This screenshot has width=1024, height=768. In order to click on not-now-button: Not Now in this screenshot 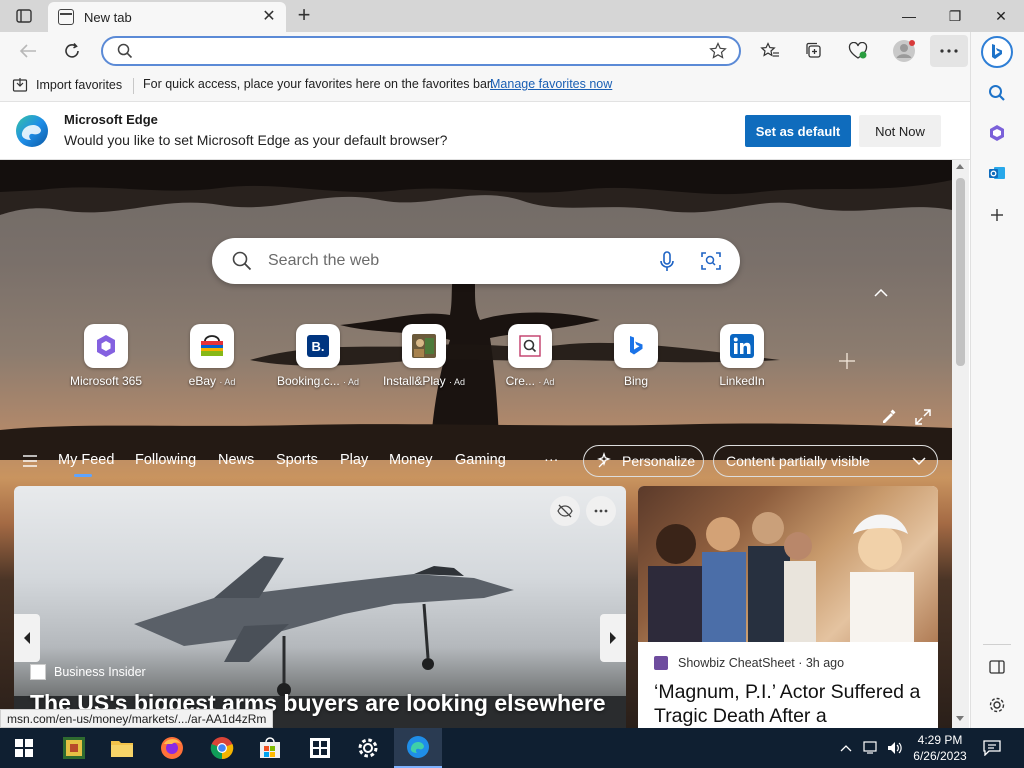, I will do `click(900, 131)`.